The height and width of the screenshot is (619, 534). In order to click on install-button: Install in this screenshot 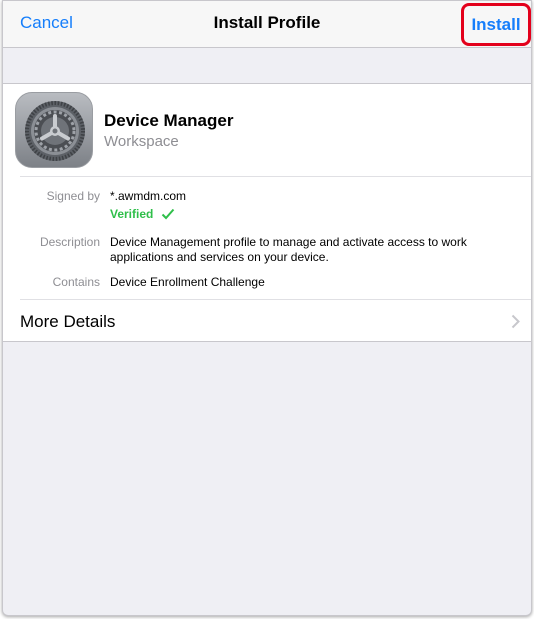, I will do `click(496, 24)`.